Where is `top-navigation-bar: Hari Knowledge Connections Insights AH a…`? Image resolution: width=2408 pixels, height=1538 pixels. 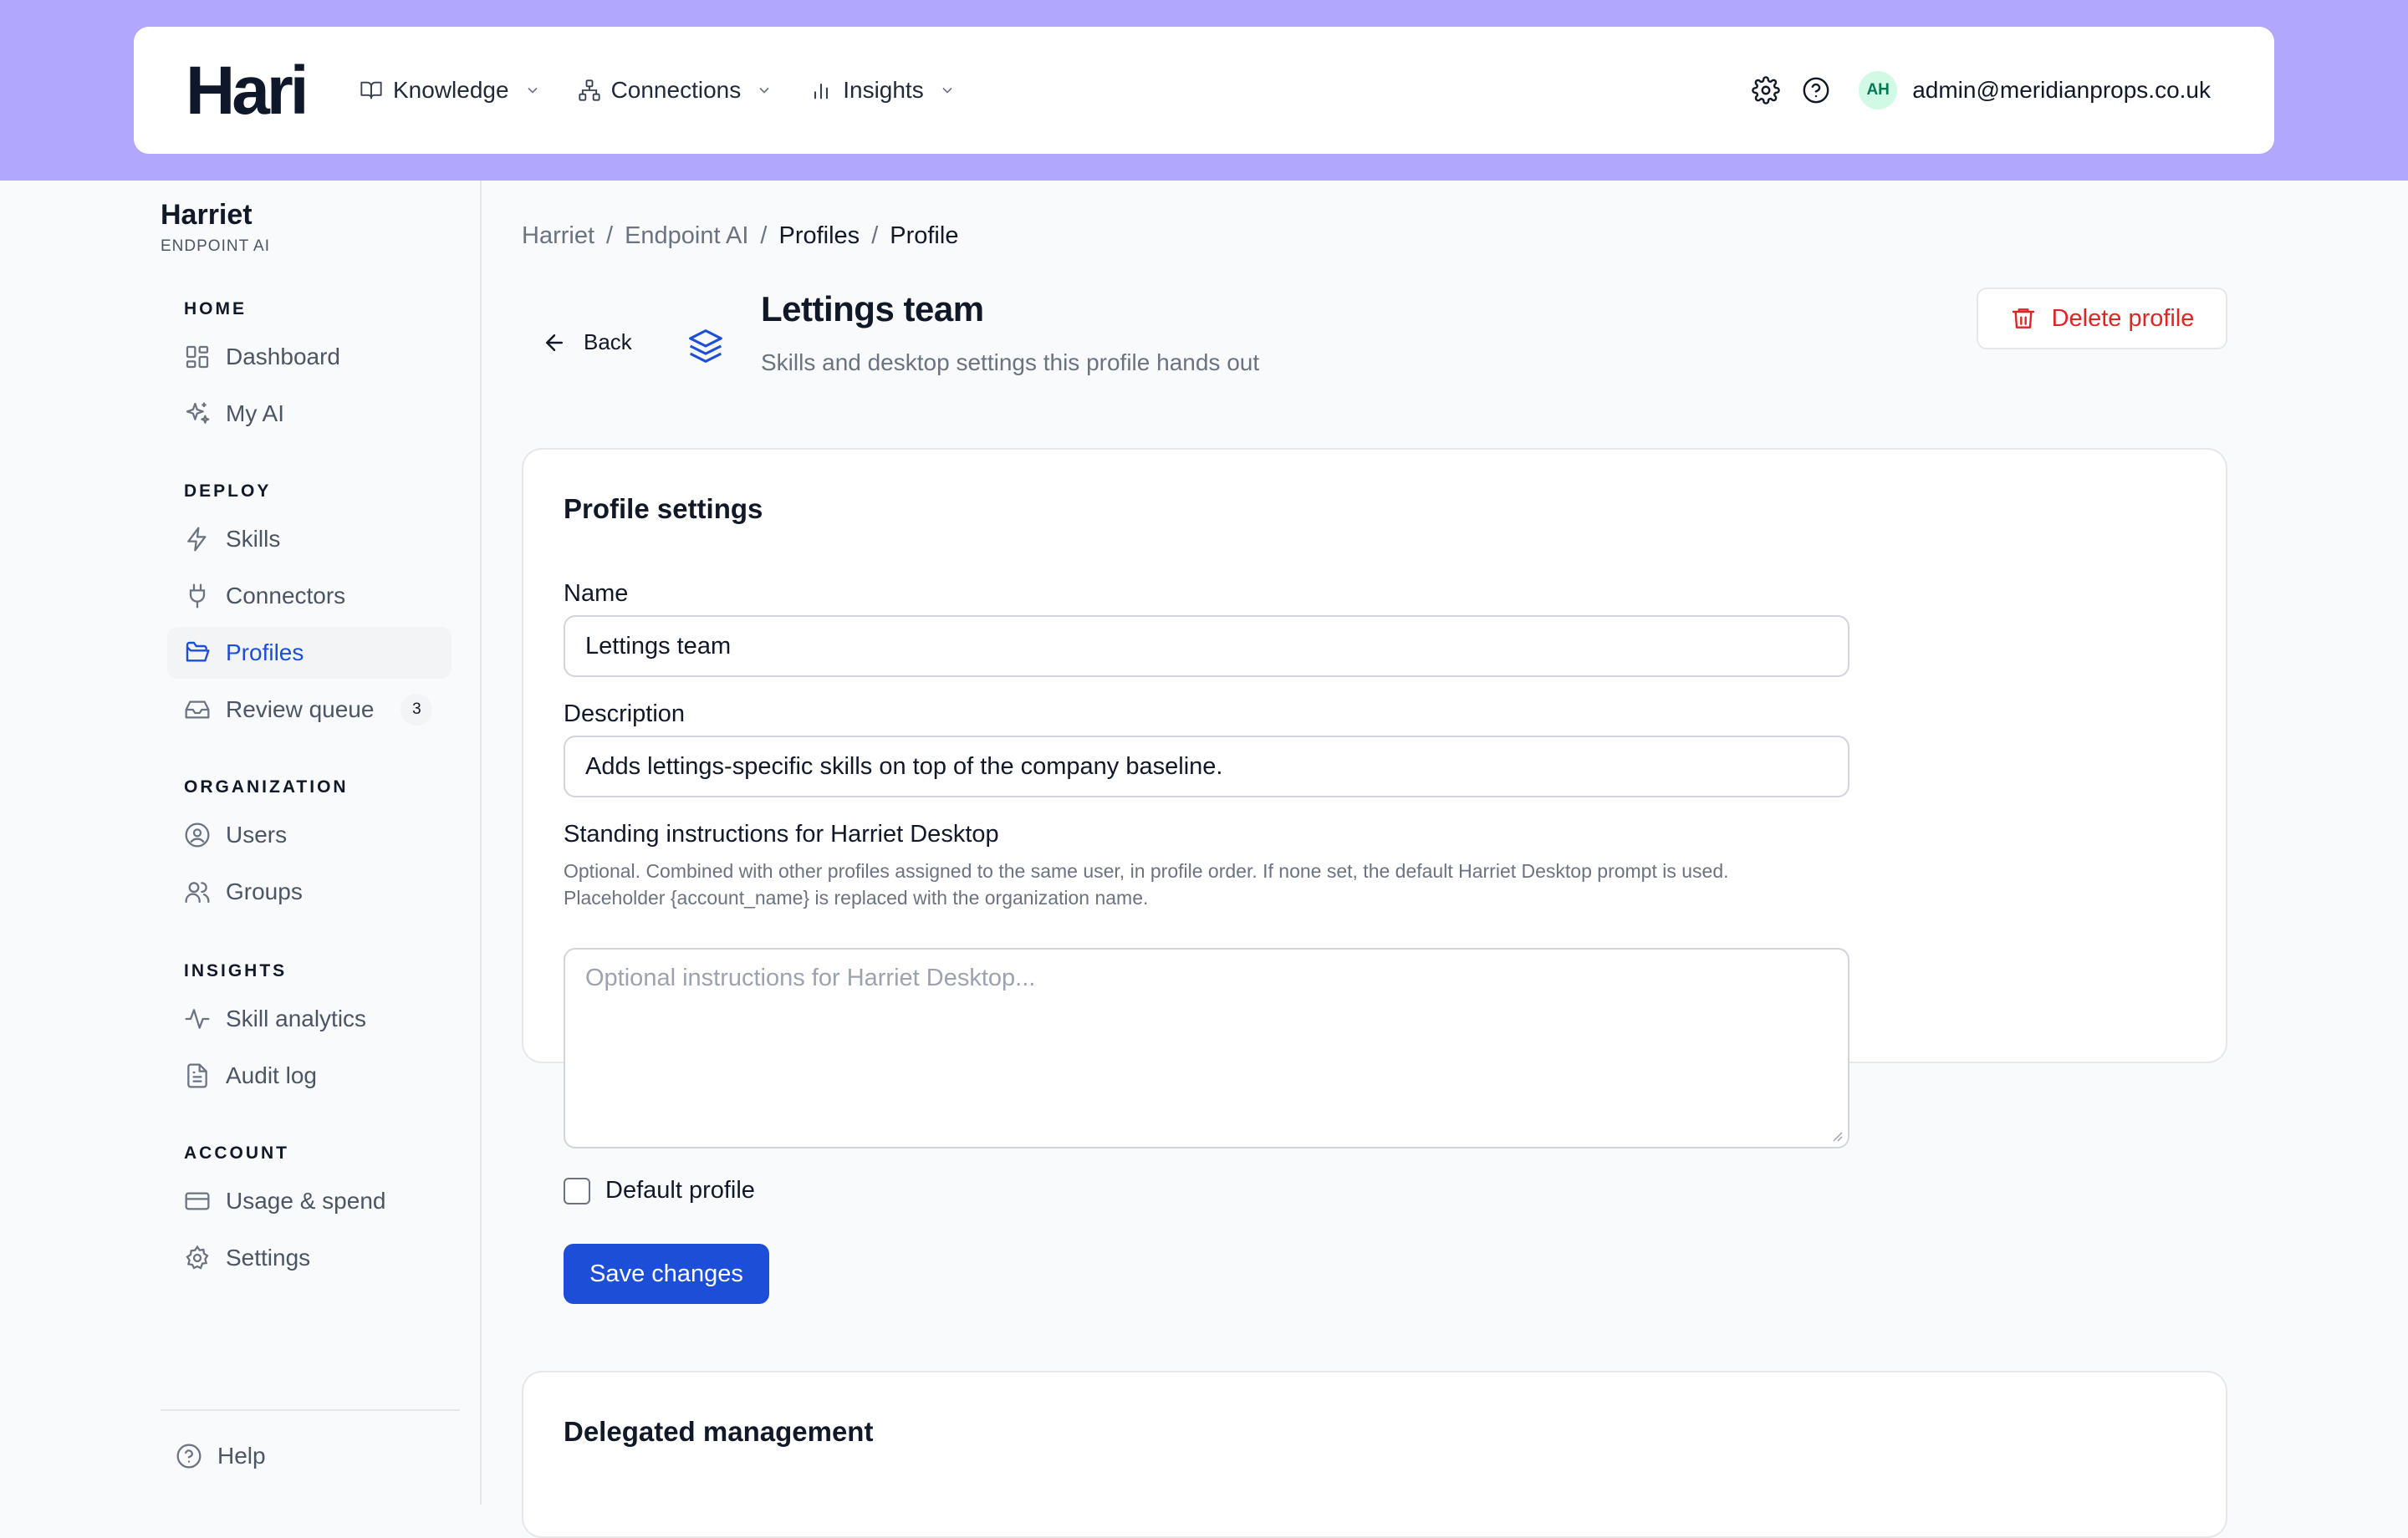 top-navigation-bar: Hari Knowledge Connections Insights AH a… is located at coordinates (1204, 90).